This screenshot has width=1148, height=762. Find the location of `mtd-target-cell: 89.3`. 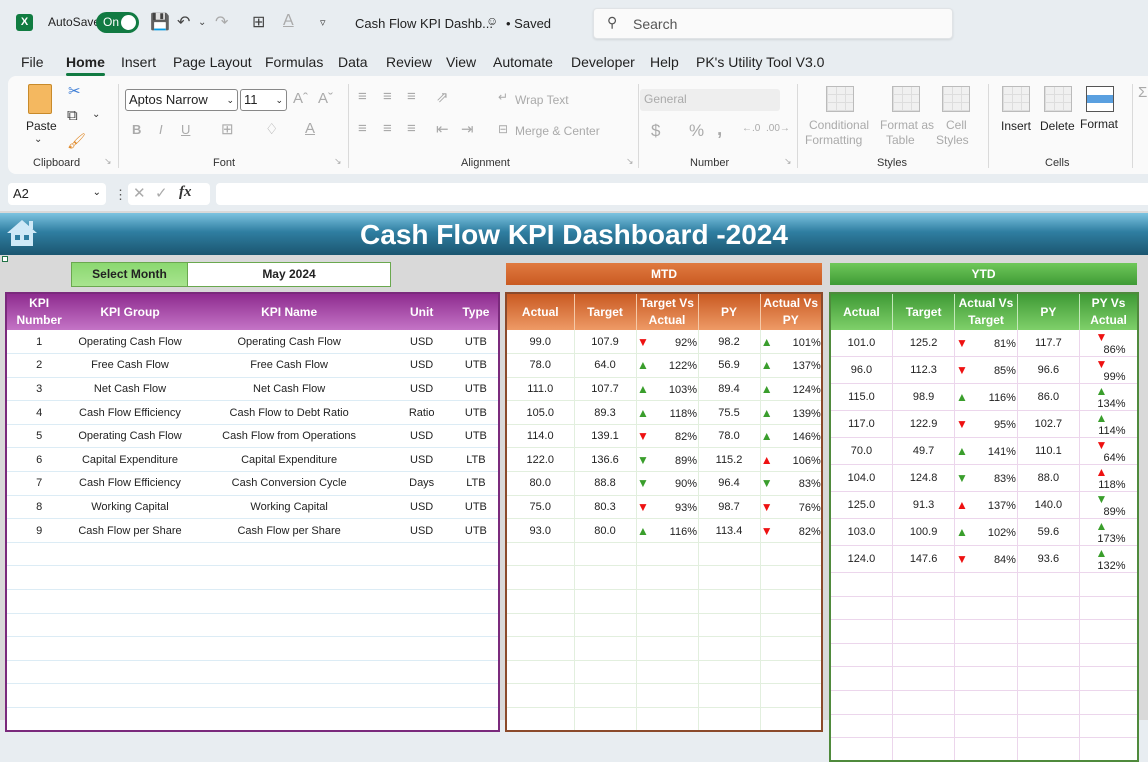

mtd-target-cell: 89.3 is located at coordinates (605, 412).